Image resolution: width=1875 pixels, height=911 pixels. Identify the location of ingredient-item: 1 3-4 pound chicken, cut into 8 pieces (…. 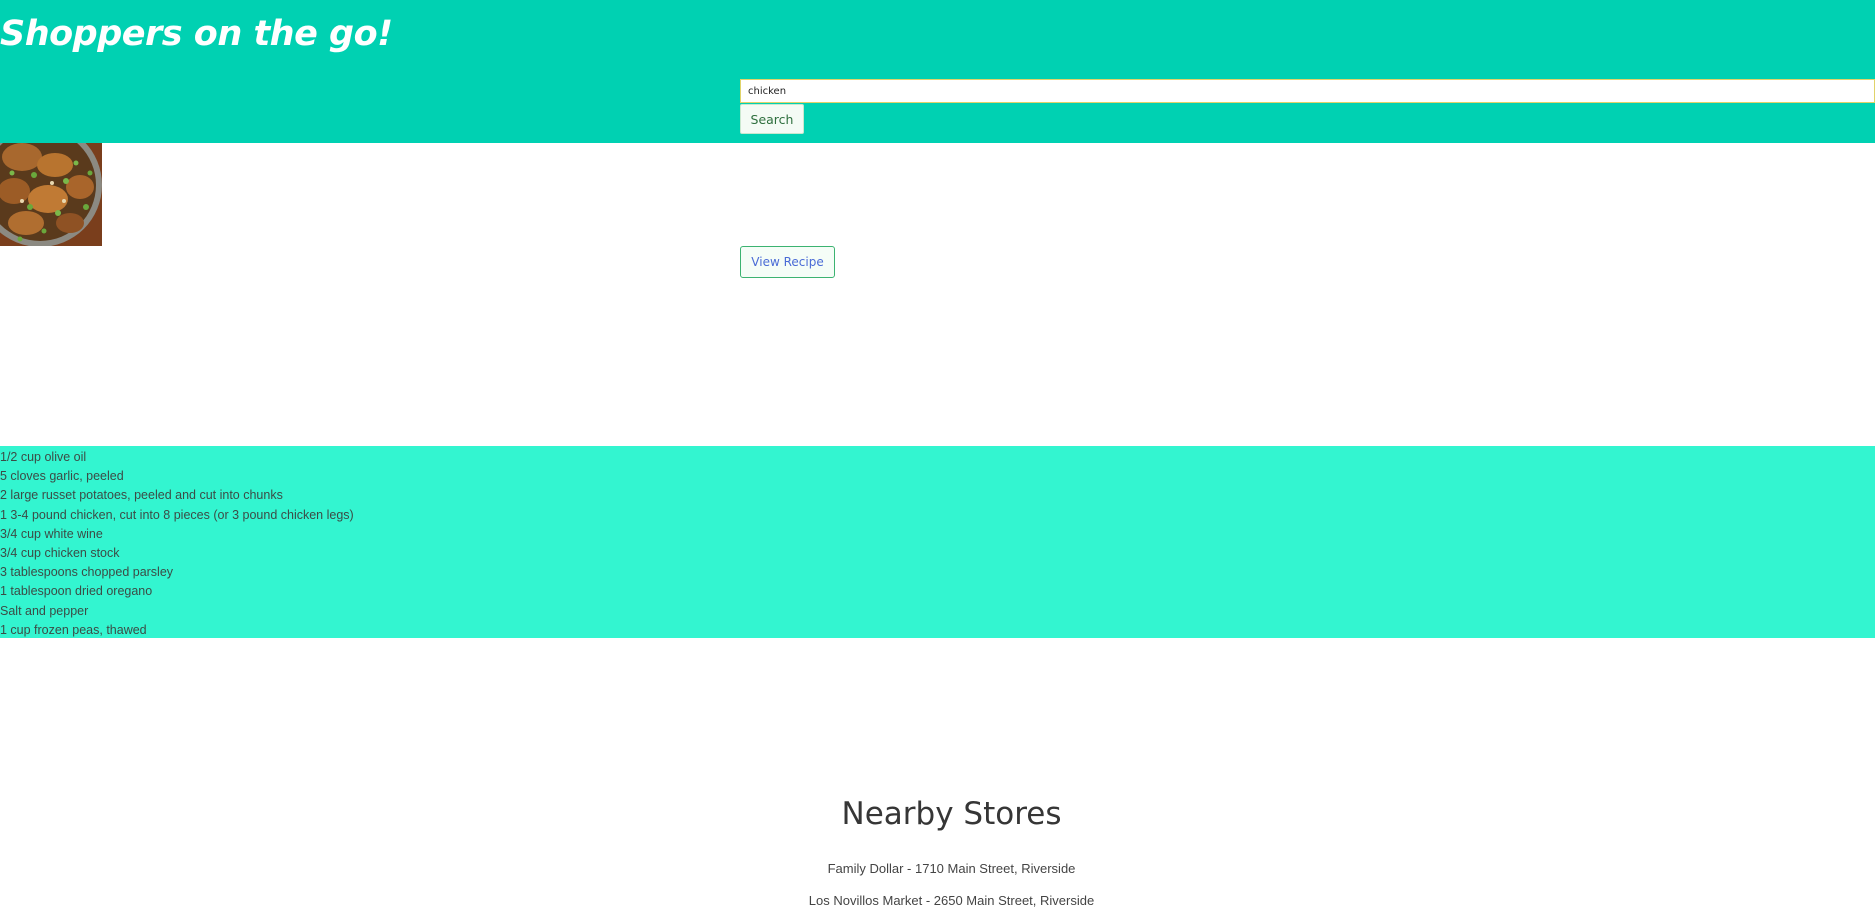
(177, 514).